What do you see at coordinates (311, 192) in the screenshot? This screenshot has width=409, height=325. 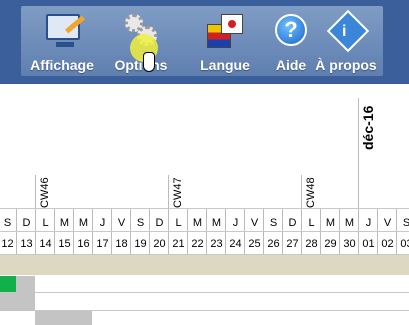 I see `week-label: CW48` at bounding box center [311, 192].